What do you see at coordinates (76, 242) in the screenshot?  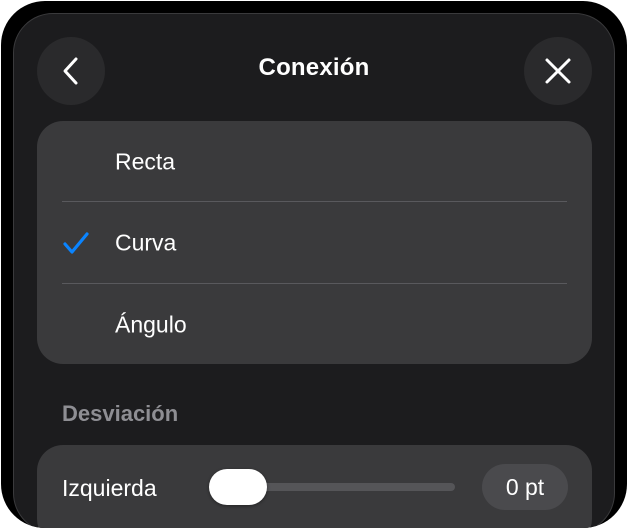 I see `checkmark-icon` at bounding box center [76, 242].